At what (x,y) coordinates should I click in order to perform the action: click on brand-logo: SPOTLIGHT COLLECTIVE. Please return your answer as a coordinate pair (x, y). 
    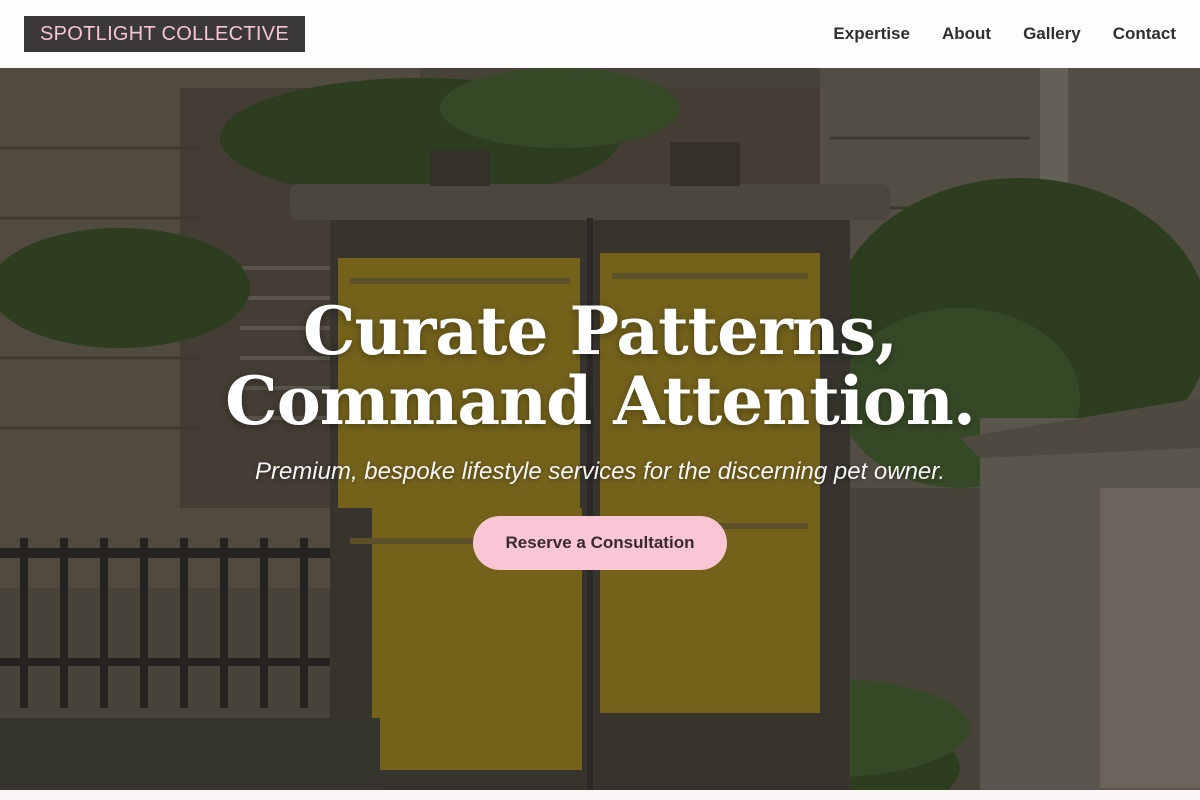
    Looking at the image, I should click on (165, 34).